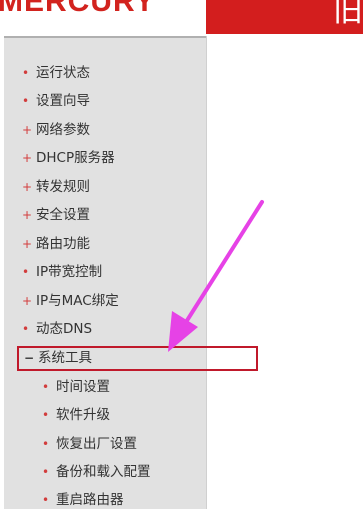 The image size is (363, 509). What do you see at coordinates (78, 9) in the screenshot?
I see `brand-logo: MERCURY` at bounding box center [78, 9].